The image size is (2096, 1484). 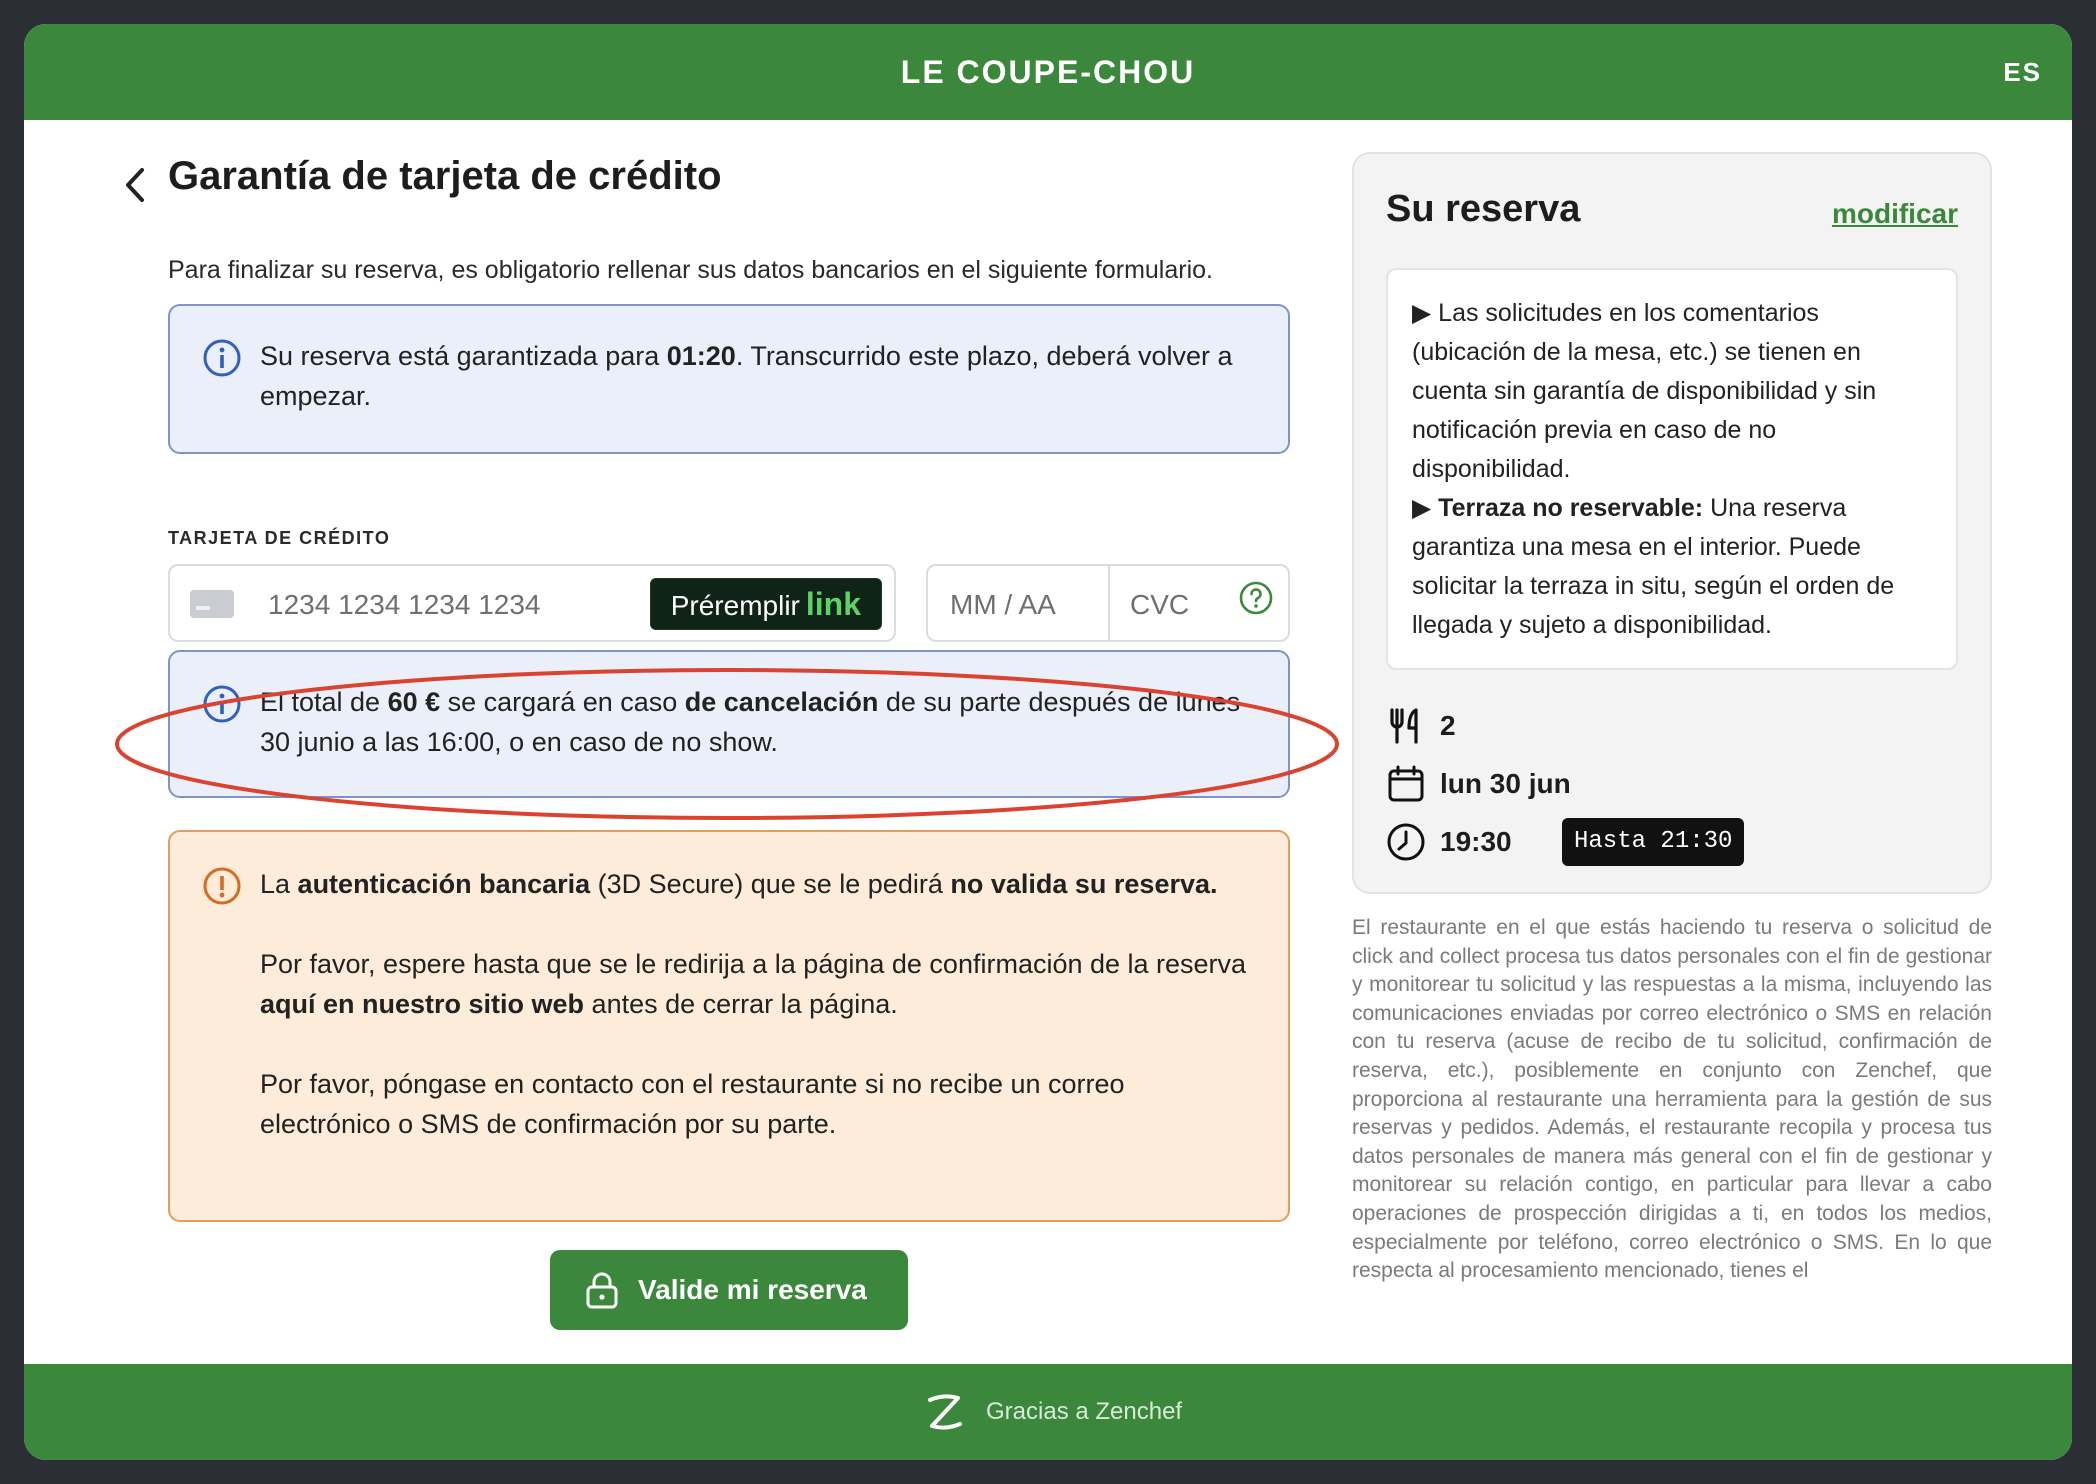 What do you see at coordinates (1406, 842) in the screenshot?
I see `clock-icon` at bounding box center [1406, 842].